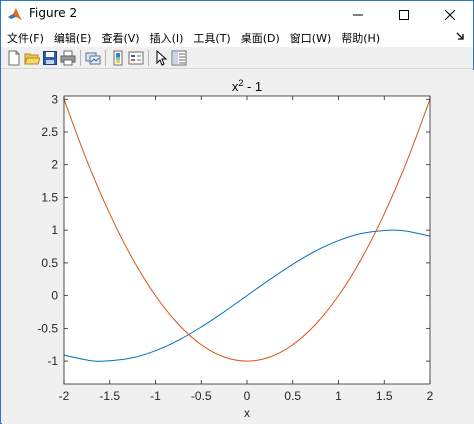 Image resolution: width=474 pixels, height=424 pixels. Describe the element at coordinates (430, 396) in the screenshot. I see `x-tick-label: 2` at that location.